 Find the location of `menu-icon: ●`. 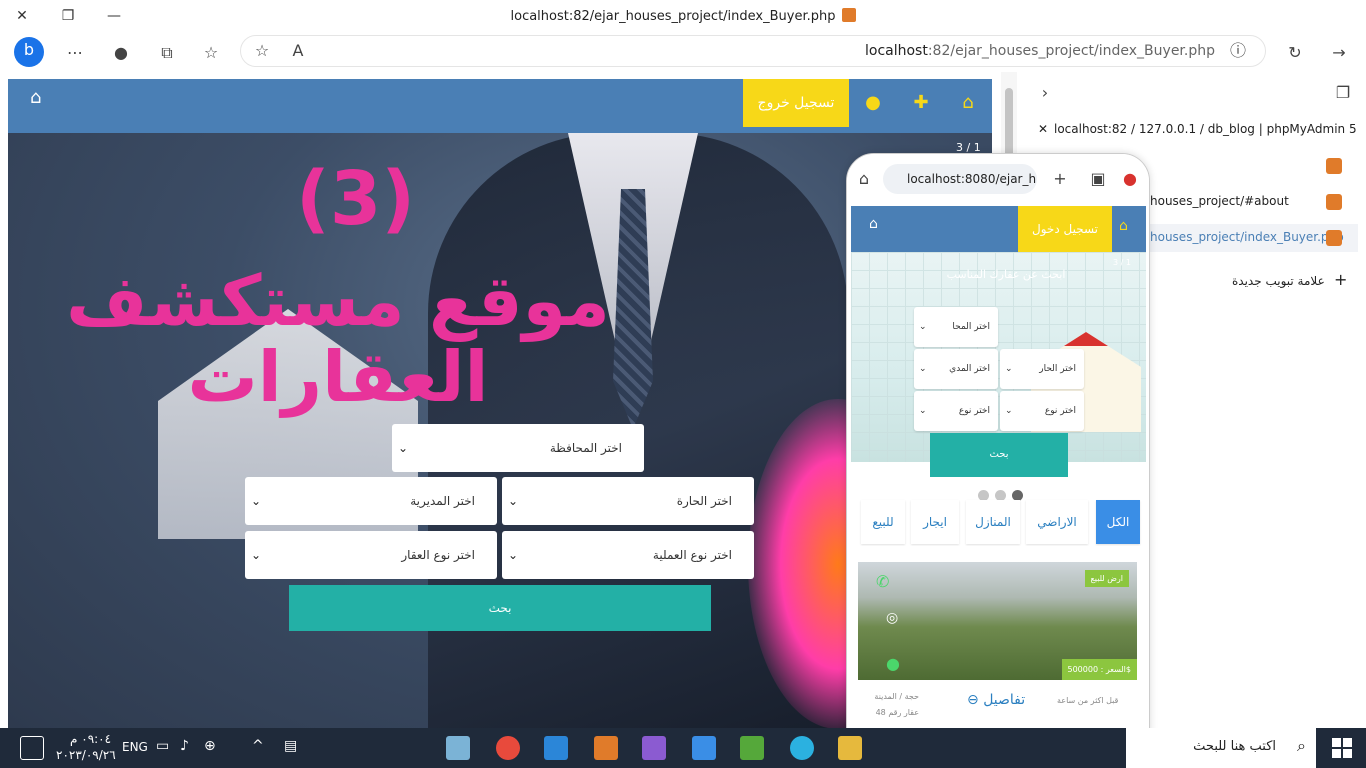

menu-icon: ● is located at coordinates (1130, 179).